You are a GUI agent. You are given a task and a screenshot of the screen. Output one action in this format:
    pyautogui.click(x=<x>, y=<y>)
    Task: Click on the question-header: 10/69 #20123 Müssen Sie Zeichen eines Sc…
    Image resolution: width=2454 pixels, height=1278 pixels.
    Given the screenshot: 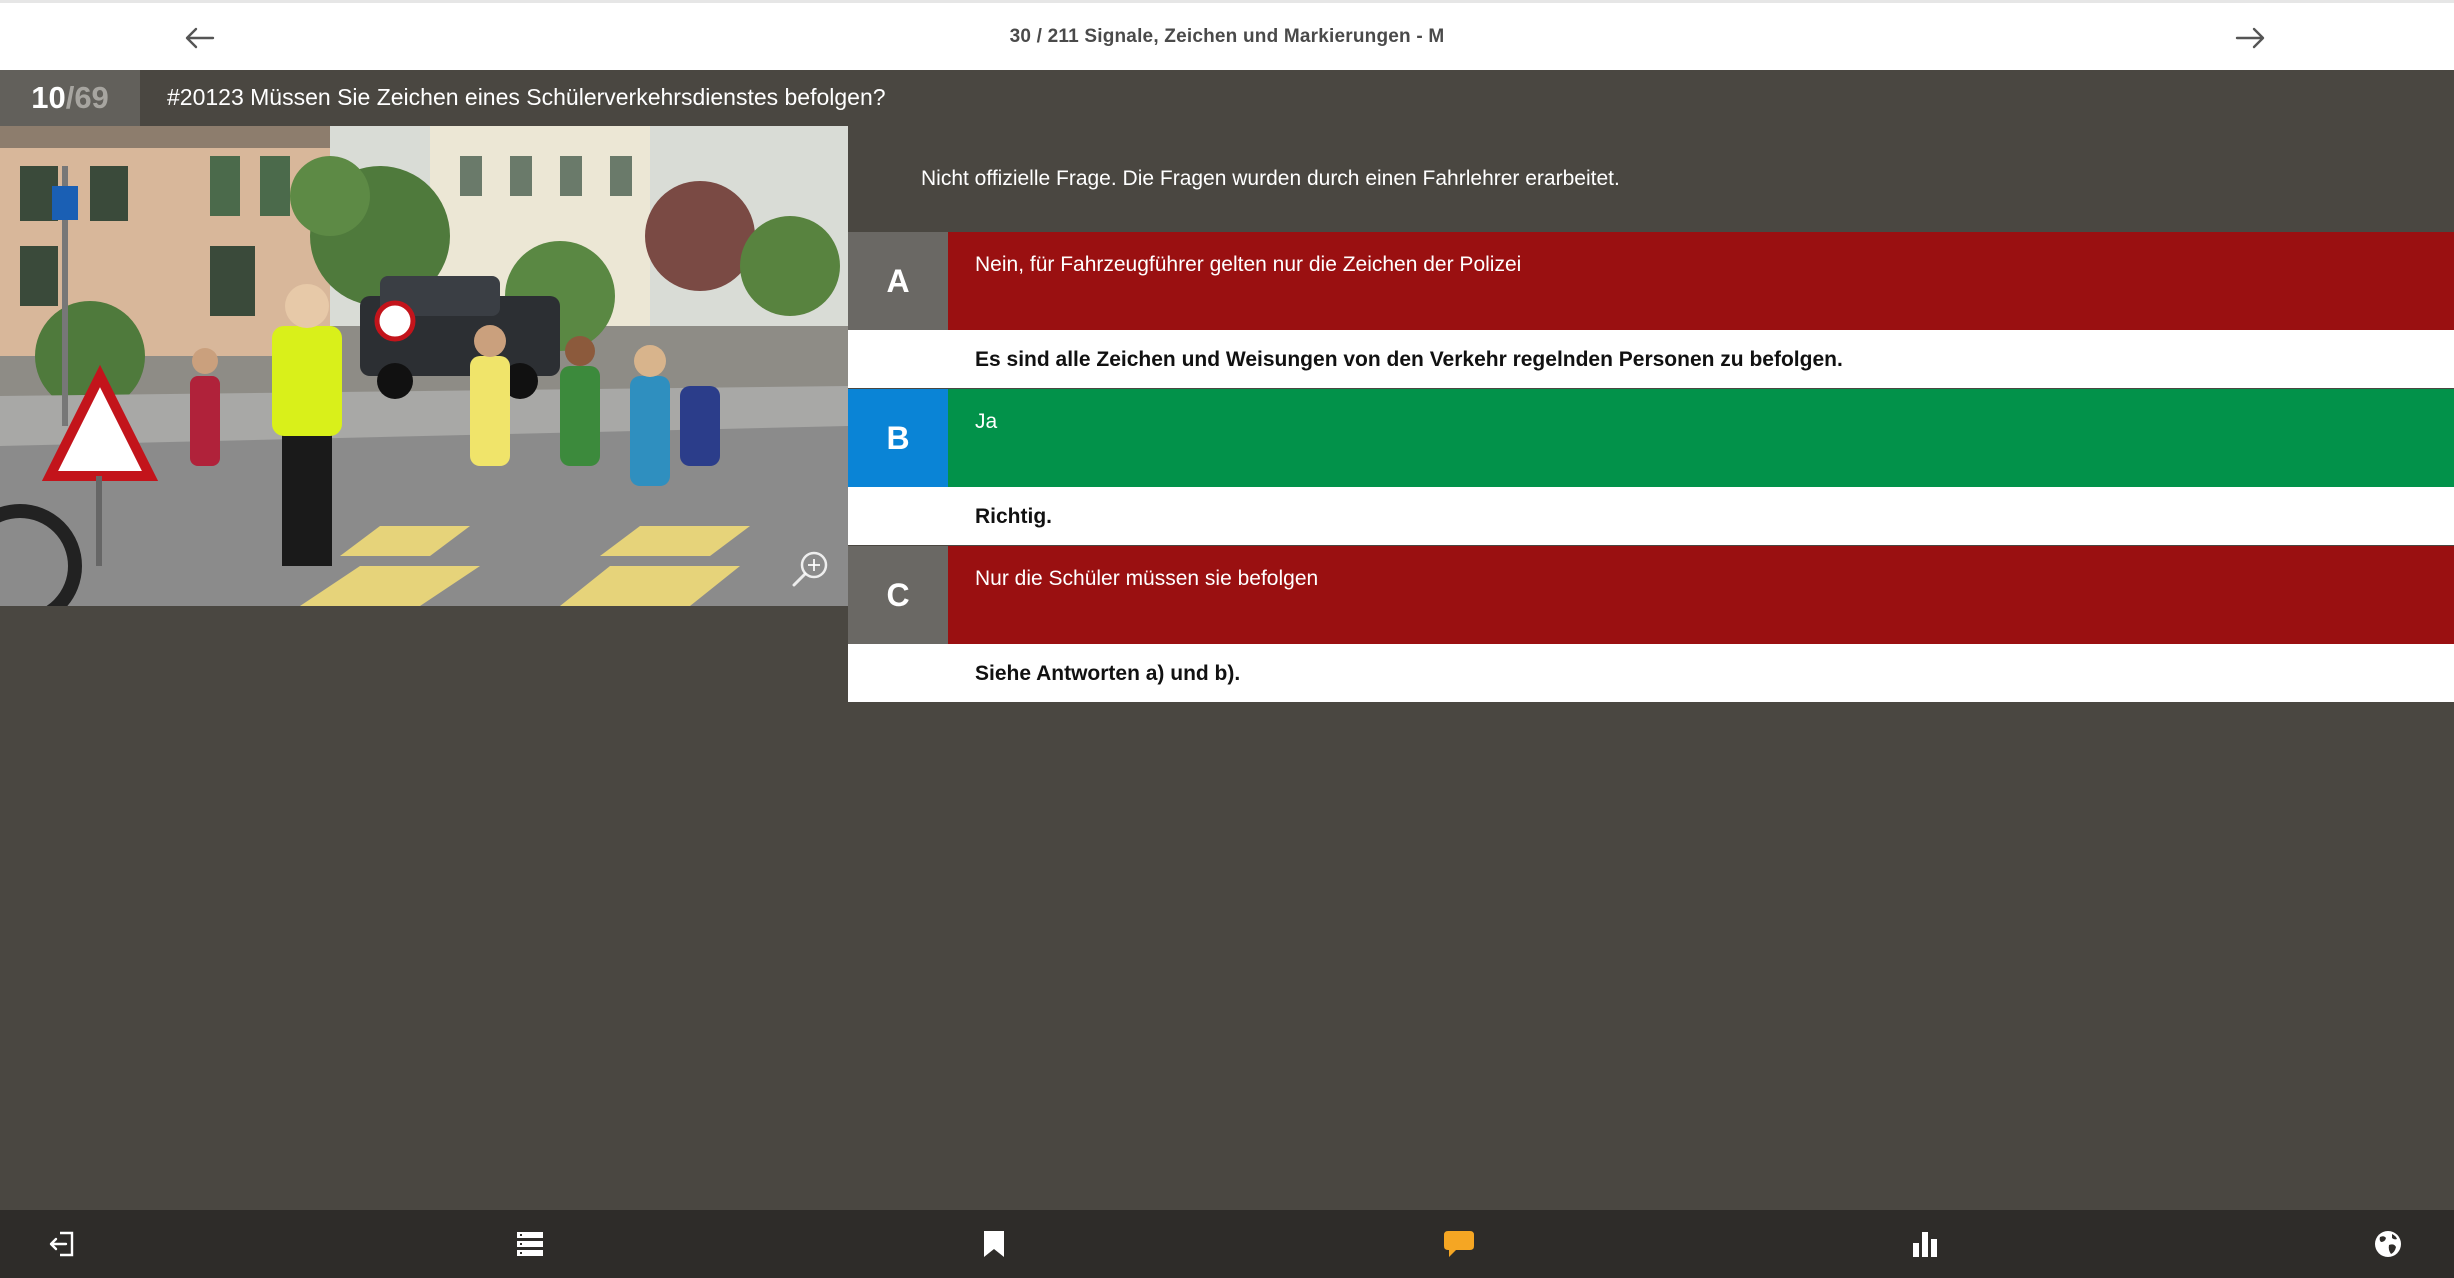 What is the action you would take?
    pyautogui.click(x=1227, y=98)
    